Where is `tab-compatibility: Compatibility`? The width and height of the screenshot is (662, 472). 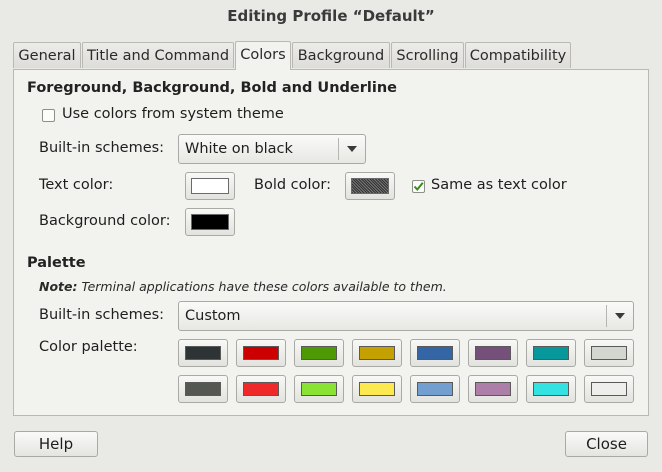 tab-compatibility: Compatibility is located at coordinates (518, 55).